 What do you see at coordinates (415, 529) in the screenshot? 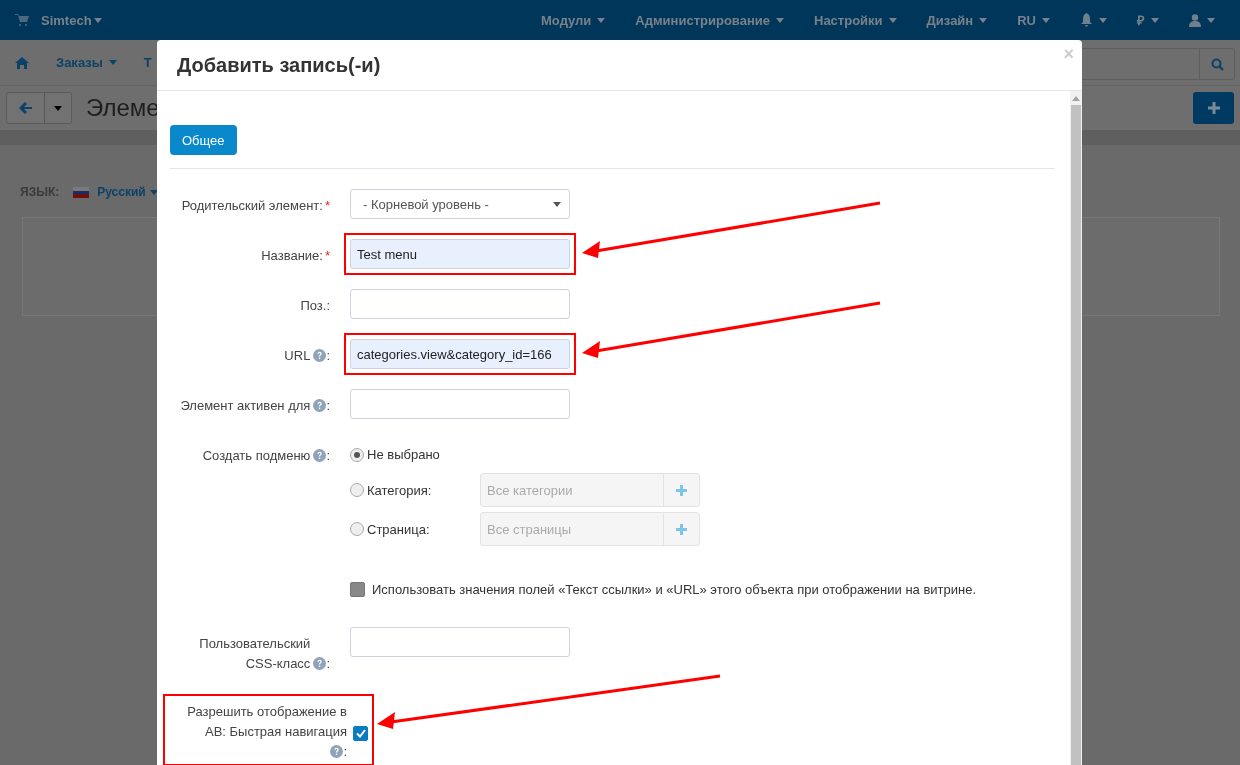
I see `radio-option: Страница:` at bounding box center [415, 529].